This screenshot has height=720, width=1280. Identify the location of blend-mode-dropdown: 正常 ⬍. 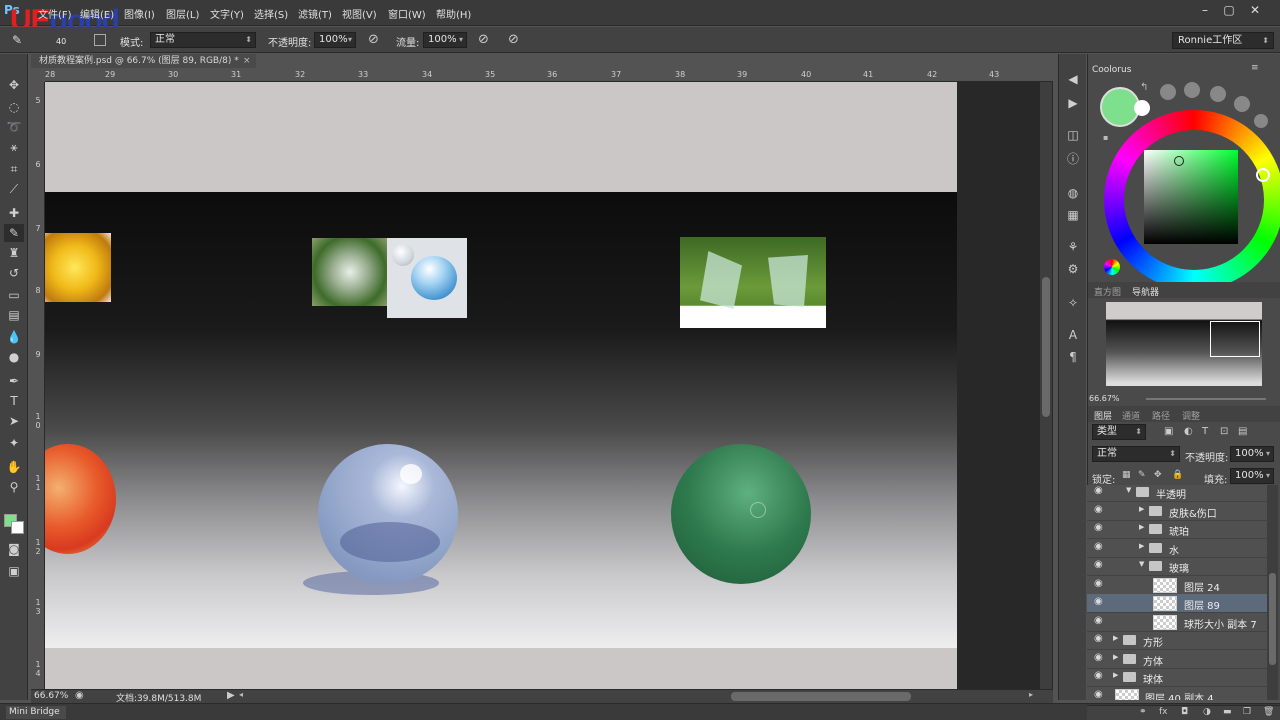
(1136, 454).